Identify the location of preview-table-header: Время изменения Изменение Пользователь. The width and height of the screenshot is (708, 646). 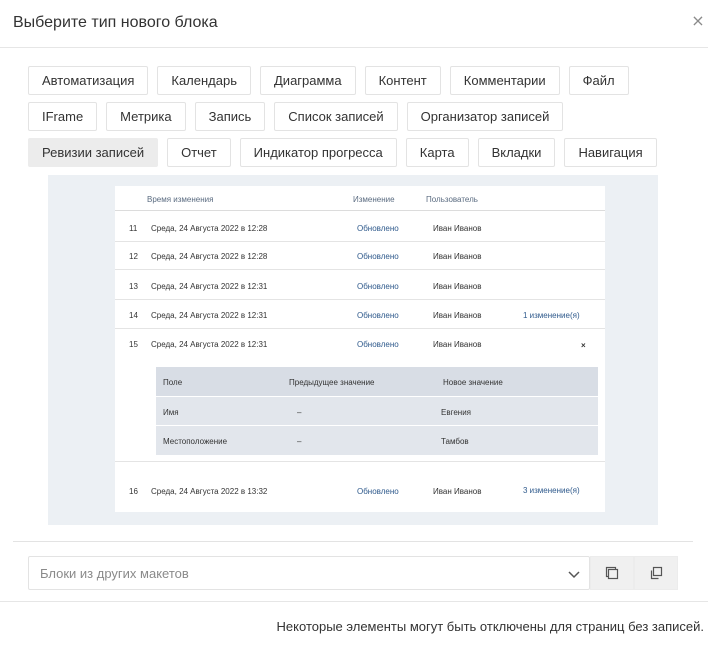
(360, 198).